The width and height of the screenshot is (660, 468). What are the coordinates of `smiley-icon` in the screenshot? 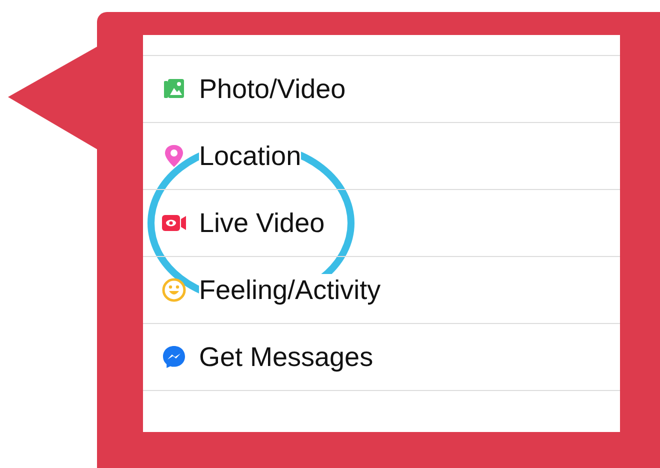 It's located at (174, 290).